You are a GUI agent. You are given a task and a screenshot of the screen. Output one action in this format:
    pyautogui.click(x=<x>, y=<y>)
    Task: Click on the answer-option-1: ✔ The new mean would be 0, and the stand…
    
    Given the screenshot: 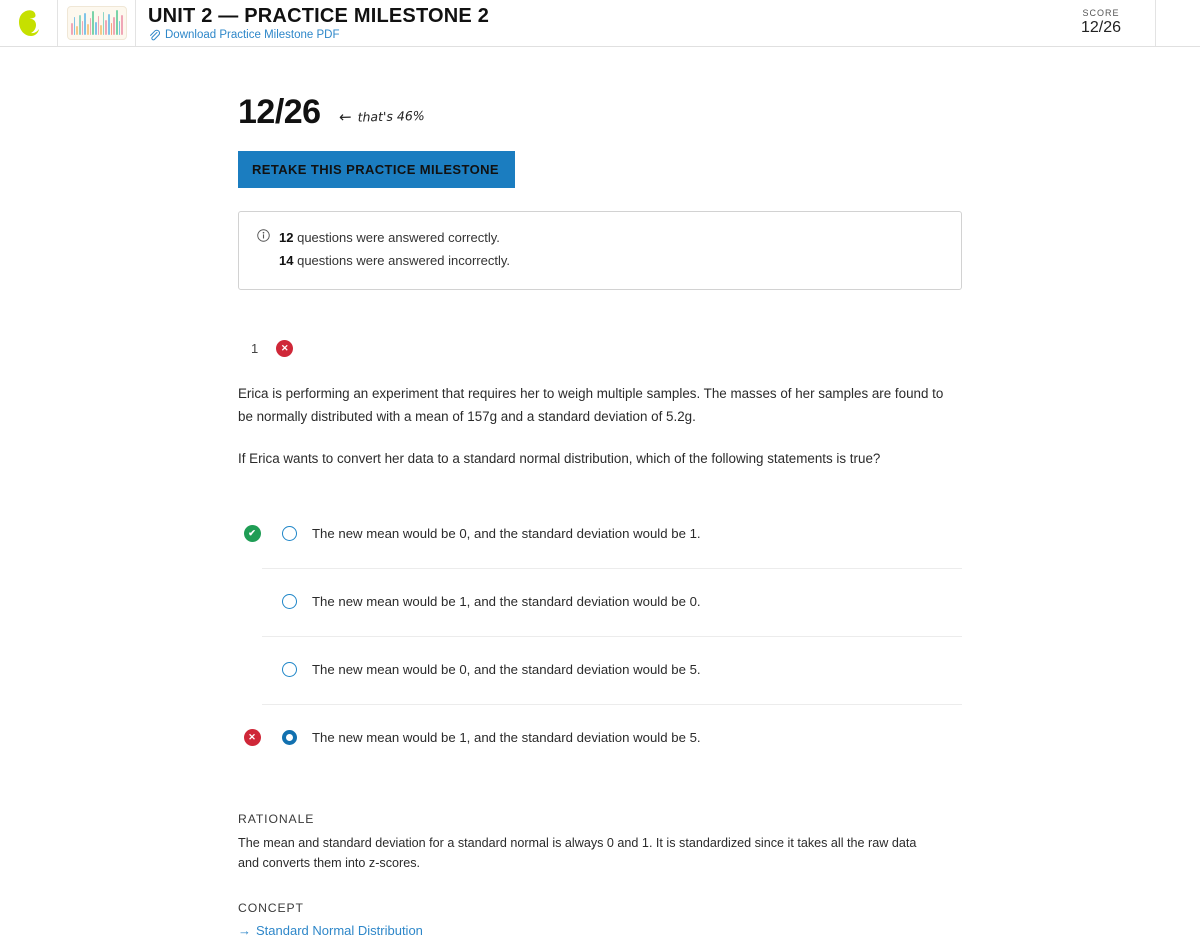 What is the action you would take?
    pyautogui.click(x=600, y=534)
    